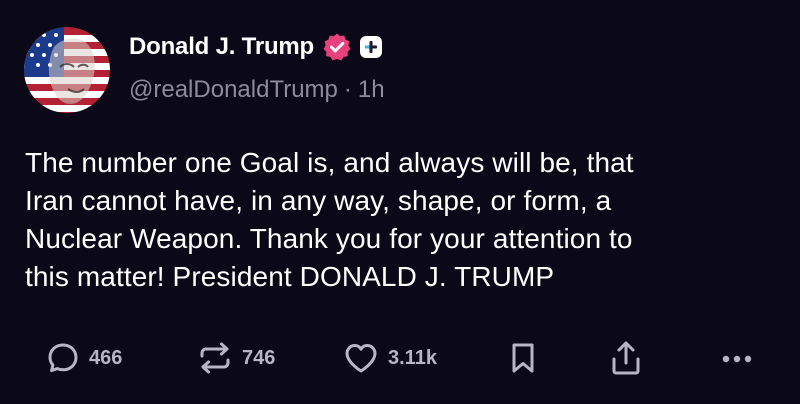 This screenshot has height=404, width=800. Describe the element at coordinates (259, 357) in the screenshot. I see `repost-count: 746` at that location.